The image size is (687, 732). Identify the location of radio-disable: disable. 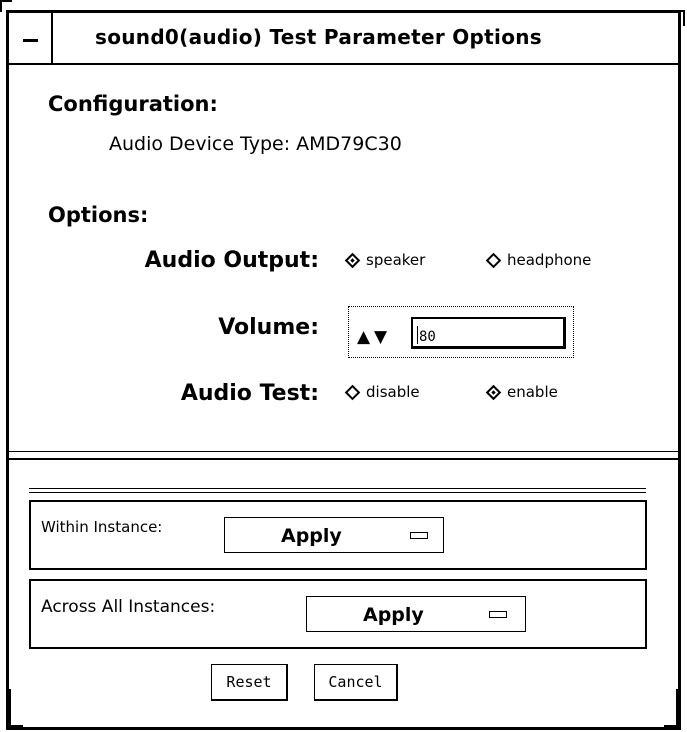
(381, 392).